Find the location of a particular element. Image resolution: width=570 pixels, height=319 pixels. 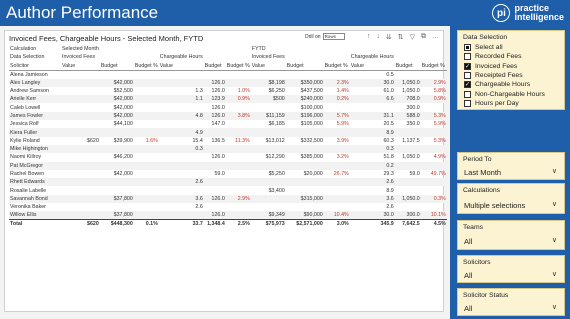

drill-up-icon: ↑ is located at coordinates (369, 37).